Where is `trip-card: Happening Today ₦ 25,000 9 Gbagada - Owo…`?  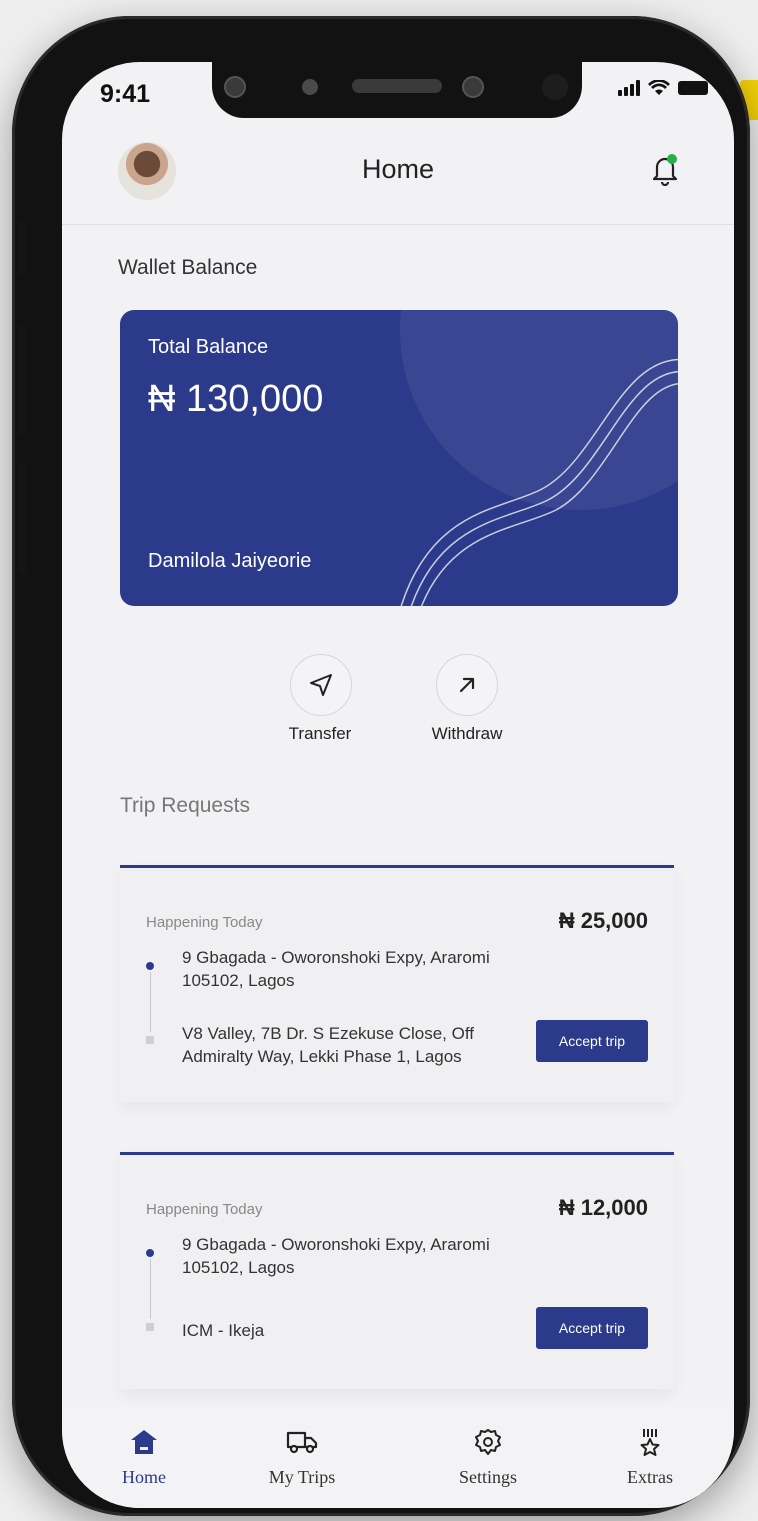
trip-card: Happening Today ₦ 25,000 9 Gbagada - Owo… is located at coordinates (397, 983).